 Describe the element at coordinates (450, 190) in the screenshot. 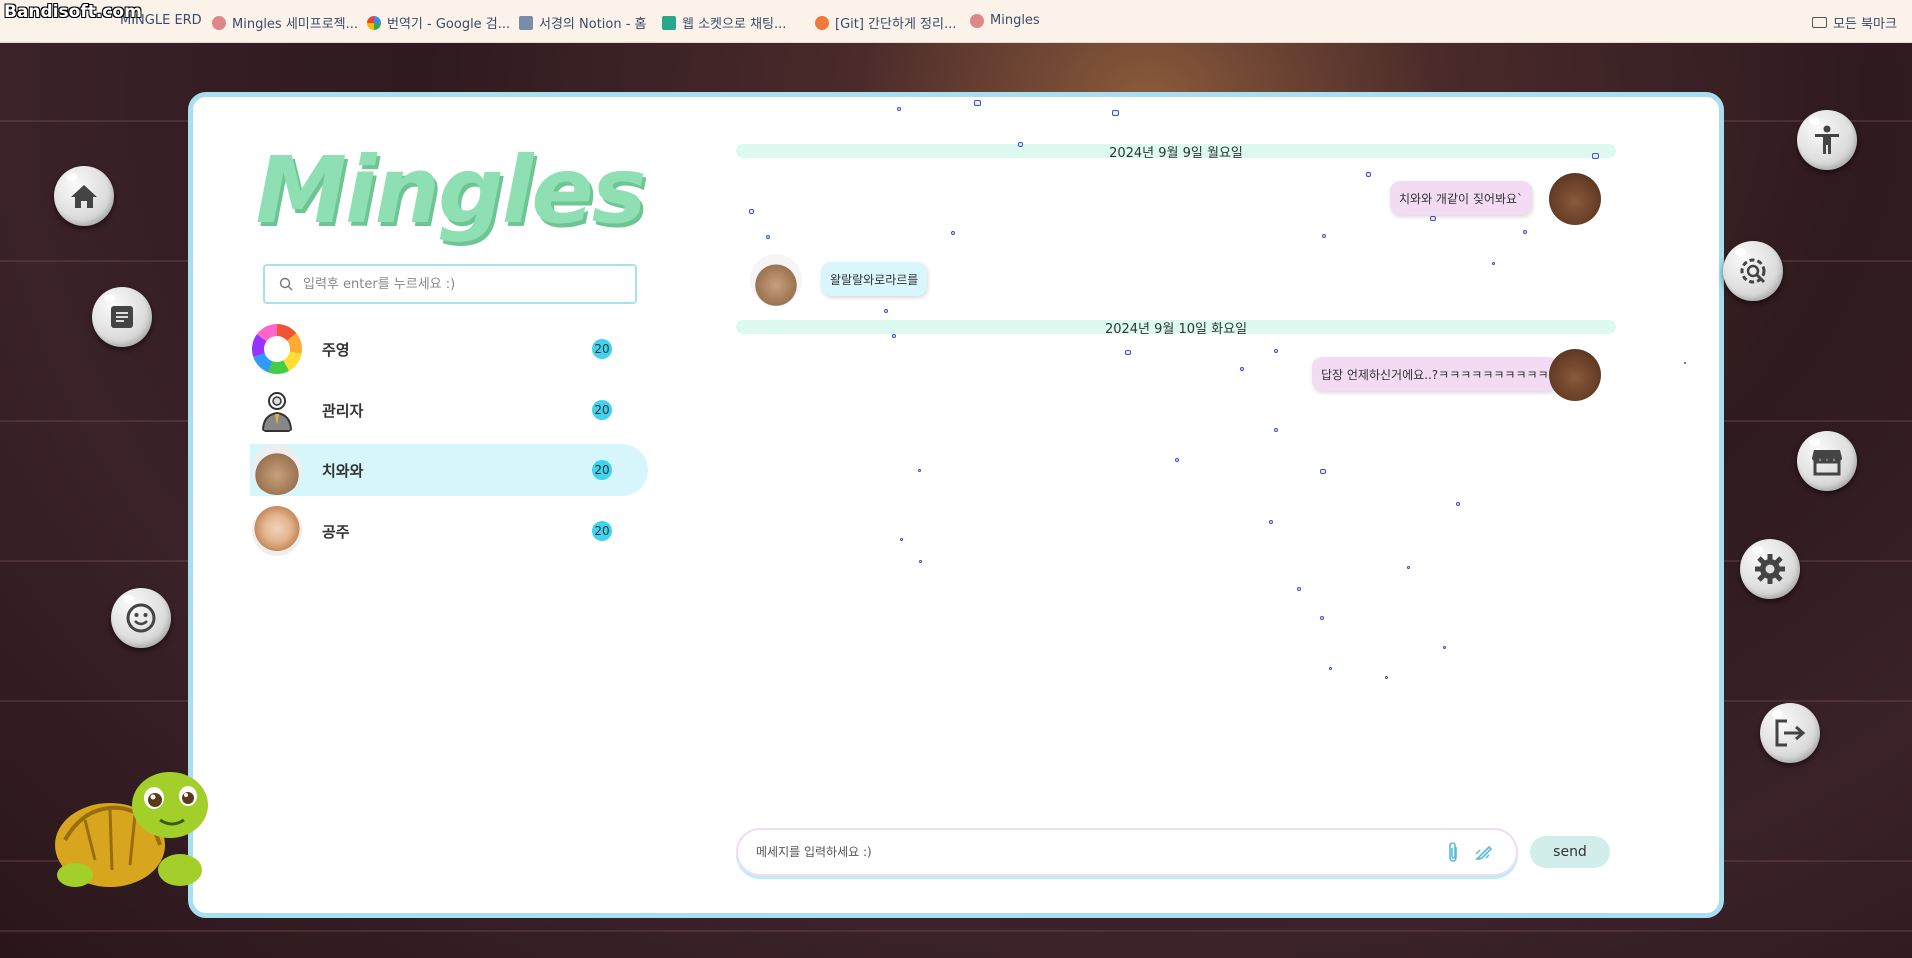

I see `app-logo: Mingles` at that location.